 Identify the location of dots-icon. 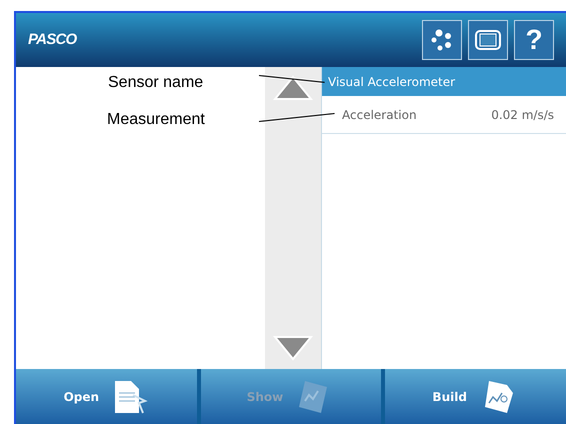
(442, 40).